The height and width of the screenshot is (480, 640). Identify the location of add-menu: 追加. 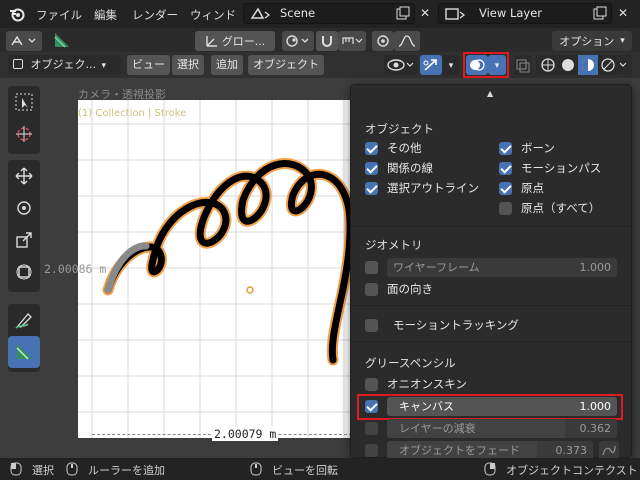
(227, 65).